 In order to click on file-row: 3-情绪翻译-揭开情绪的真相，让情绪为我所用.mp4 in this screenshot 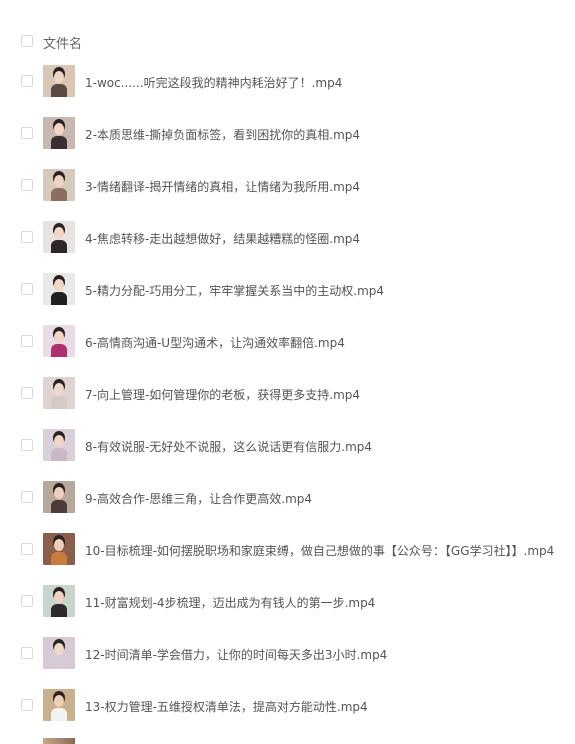, I will do `click(287, 194)`.